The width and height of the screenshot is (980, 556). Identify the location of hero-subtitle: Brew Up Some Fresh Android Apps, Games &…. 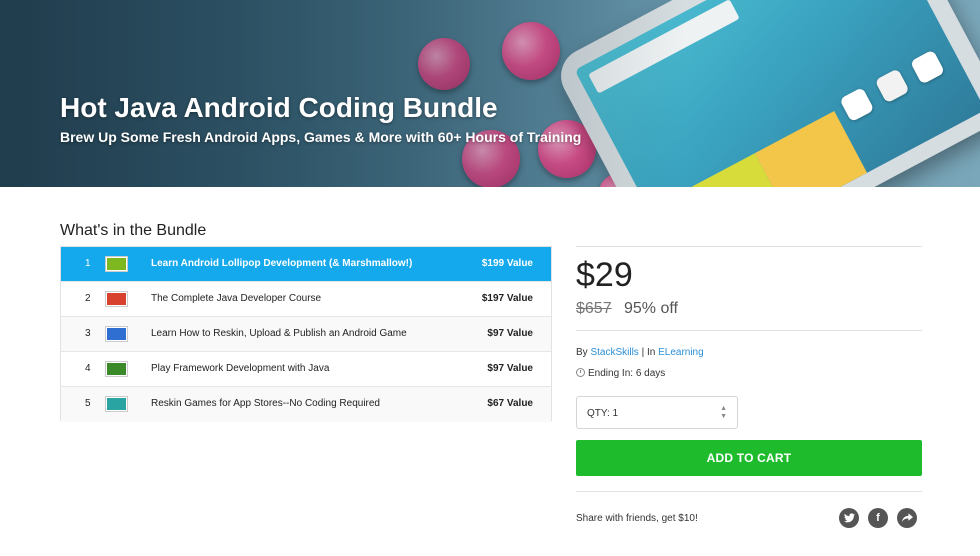
(321, 137).